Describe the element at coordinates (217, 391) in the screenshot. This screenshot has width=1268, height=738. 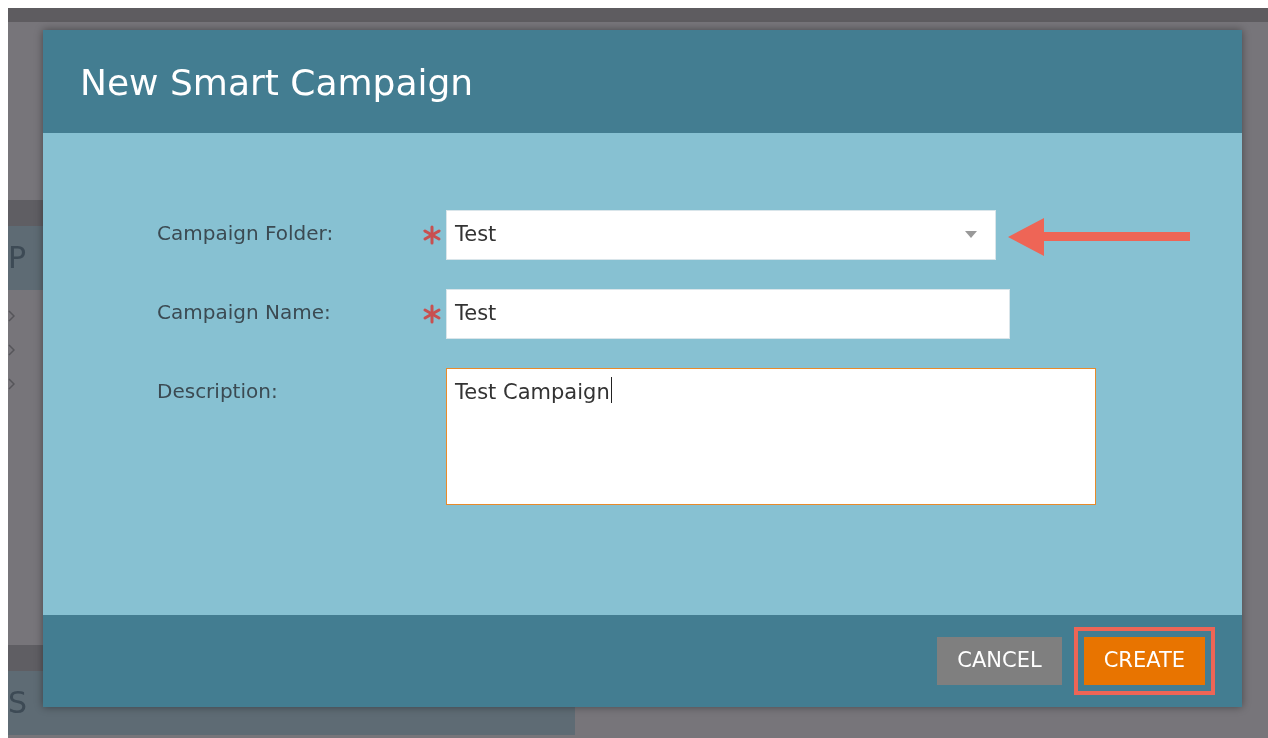
I see `field-label: Description:` at that location.